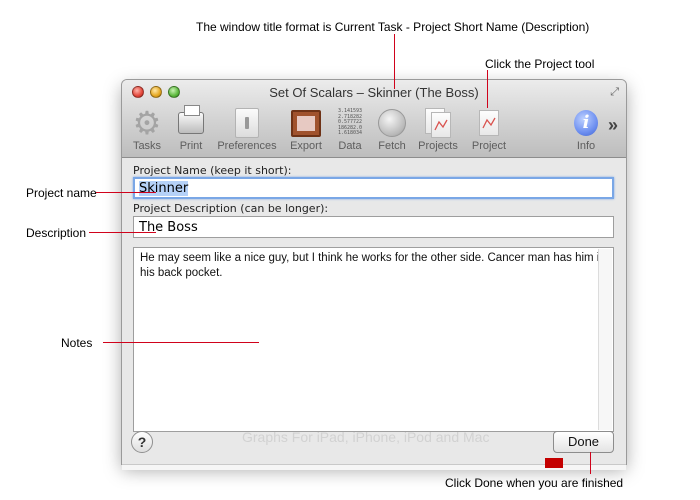  What do you see at coordinates (77, 343) in the screenshot?
I see `notes-annotation: Notes` at bounding box center [77, 343].